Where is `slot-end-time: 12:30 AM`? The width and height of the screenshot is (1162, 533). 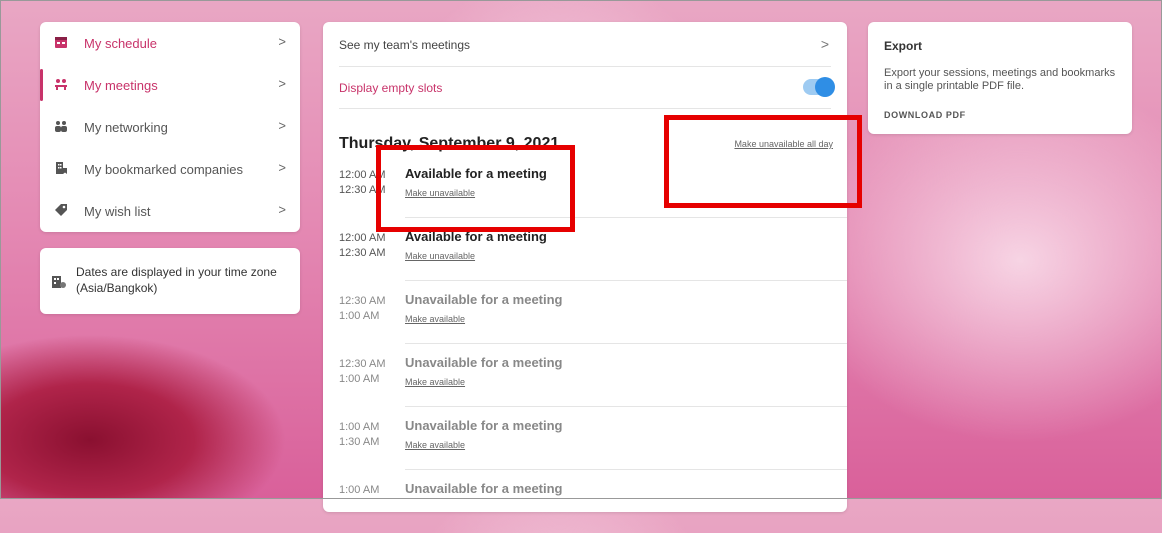 slot-end-time: 12:30 AM is located at coordinates (362, 253).